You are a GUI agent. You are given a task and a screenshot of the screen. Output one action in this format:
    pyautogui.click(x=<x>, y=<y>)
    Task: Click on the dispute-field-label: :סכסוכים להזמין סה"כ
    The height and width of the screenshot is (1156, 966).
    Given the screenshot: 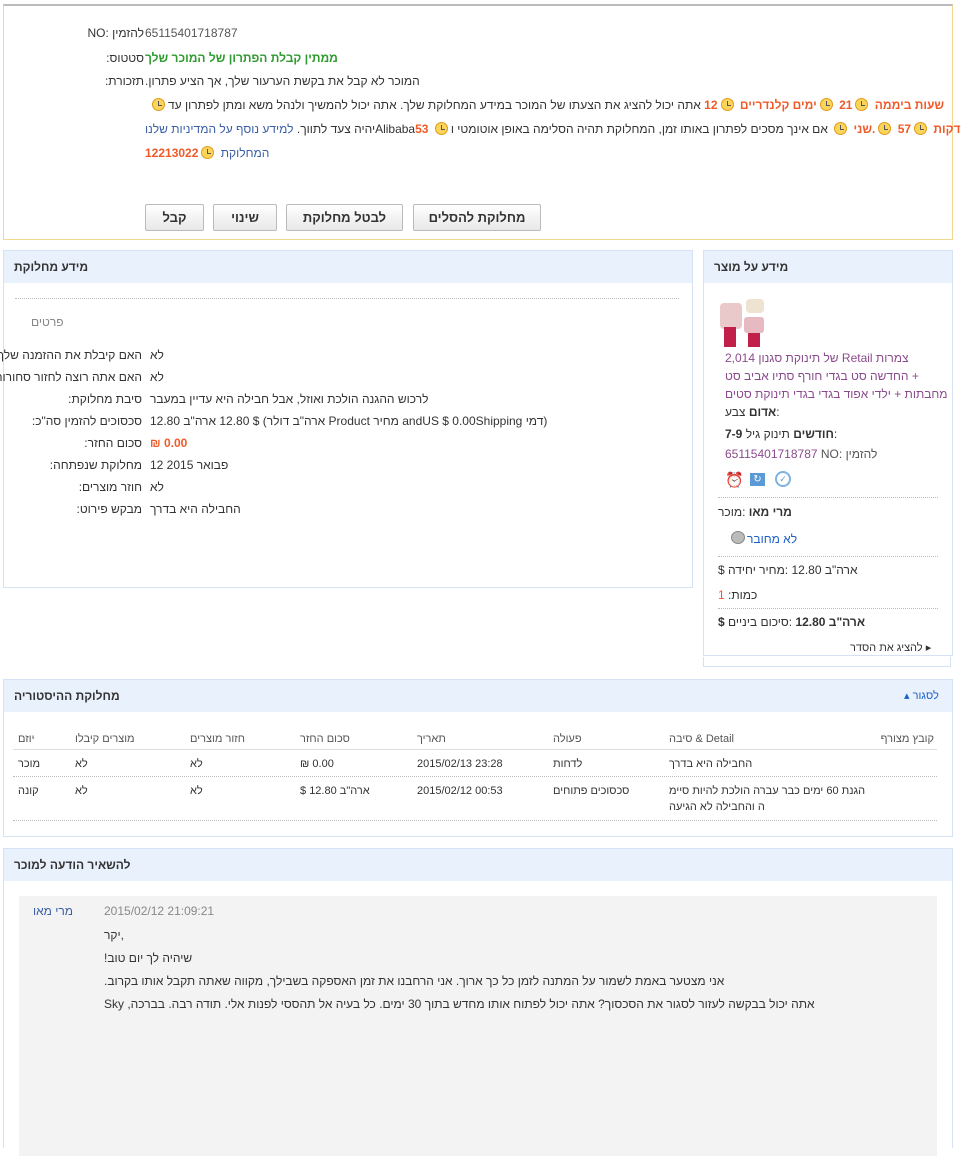 What is the action you would take?
    pyautogui.click(x=86, y=421)
    